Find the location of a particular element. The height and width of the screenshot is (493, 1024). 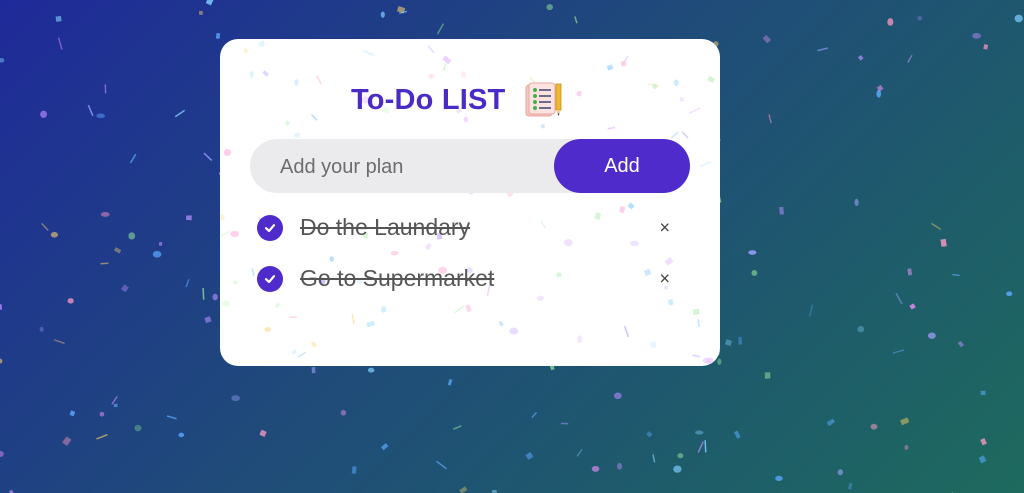

task-list: Do the Laundary × Go to Supermarket × is located at coordinates (467, 253).